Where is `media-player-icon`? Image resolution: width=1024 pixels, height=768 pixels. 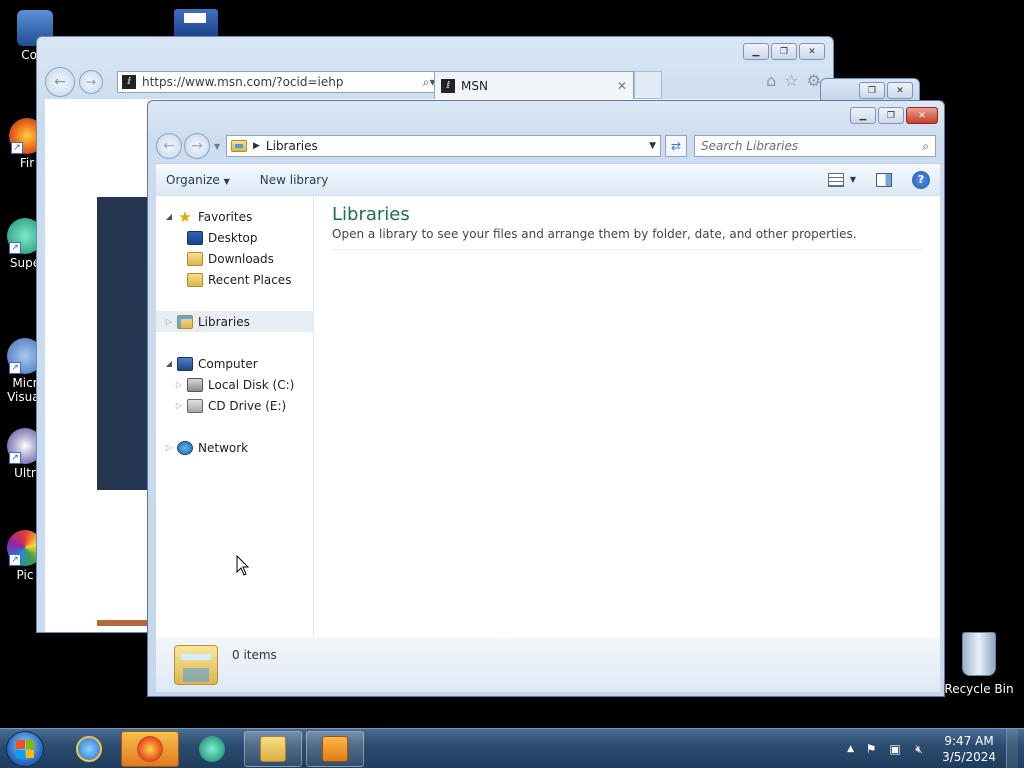
media-player-icon is located at coordinates (335, 749).